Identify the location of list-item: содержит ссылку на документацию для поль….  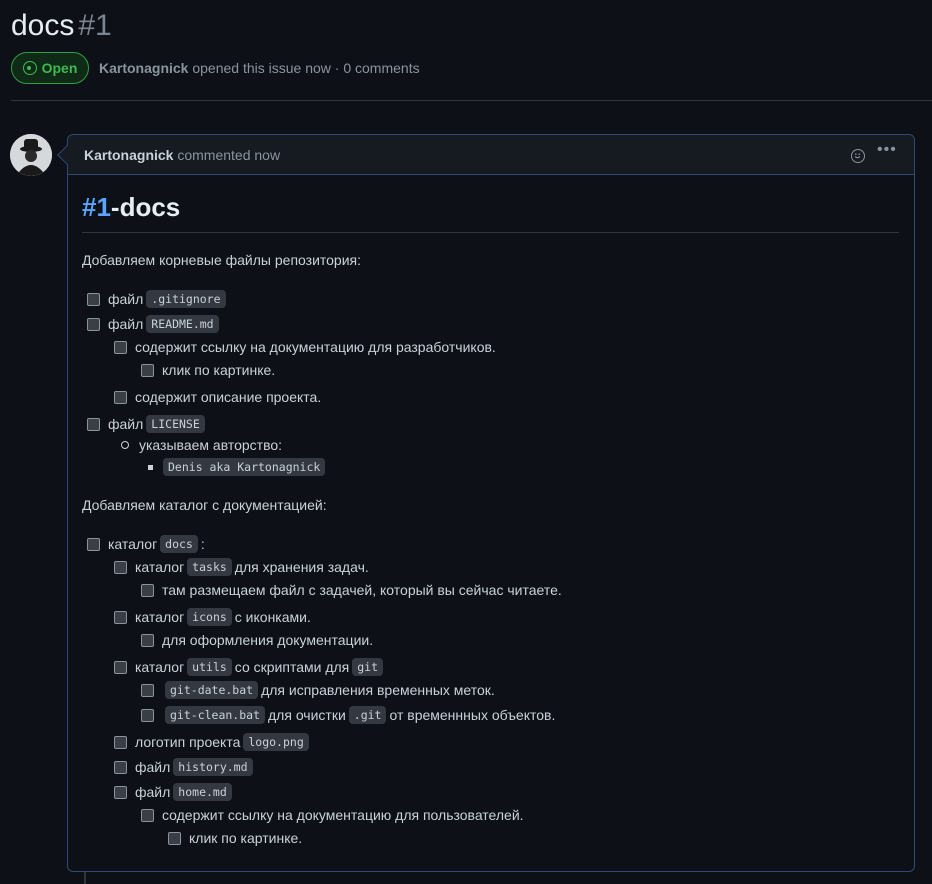
(332, 815).